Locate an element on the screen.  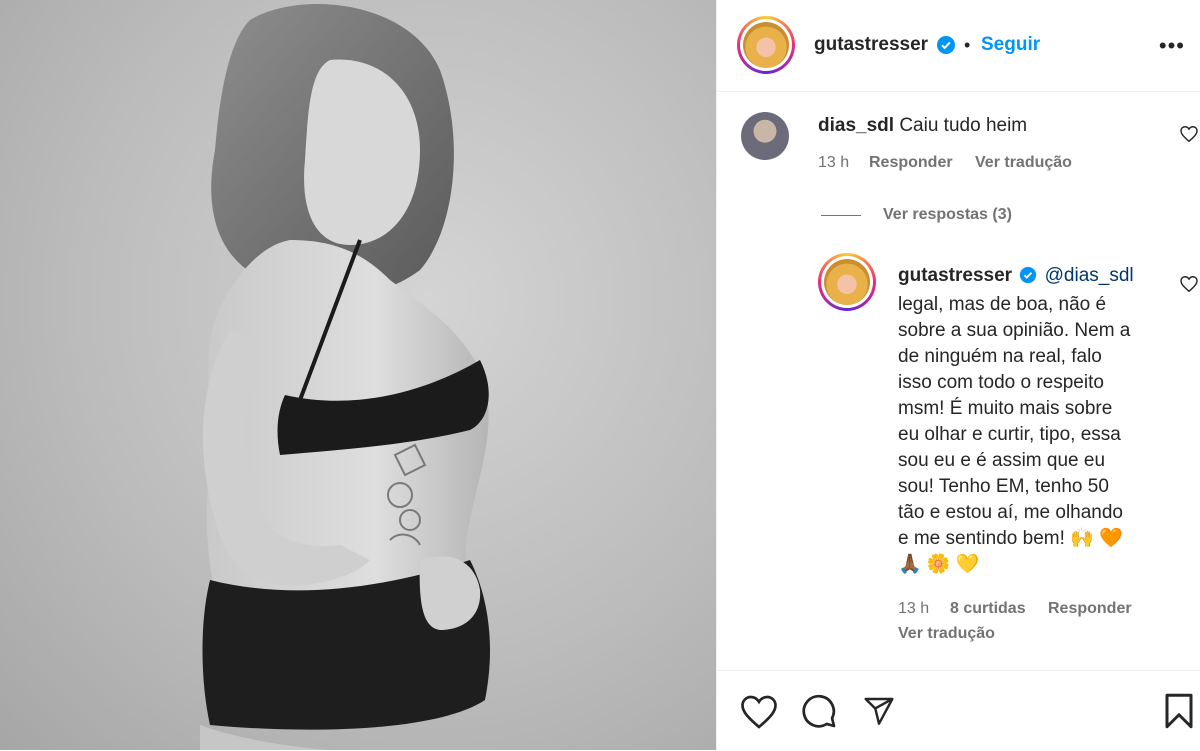
heart-icon is located at coordinates (759, 714).